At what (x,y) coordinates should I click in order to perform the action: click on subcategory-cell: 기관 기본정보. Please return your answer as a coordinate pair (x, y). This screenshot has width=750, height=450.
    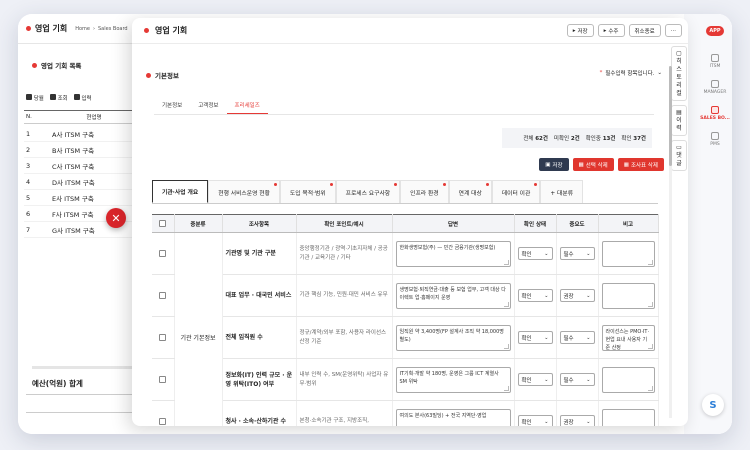
    Looking at the image, I should click on (198, 329).